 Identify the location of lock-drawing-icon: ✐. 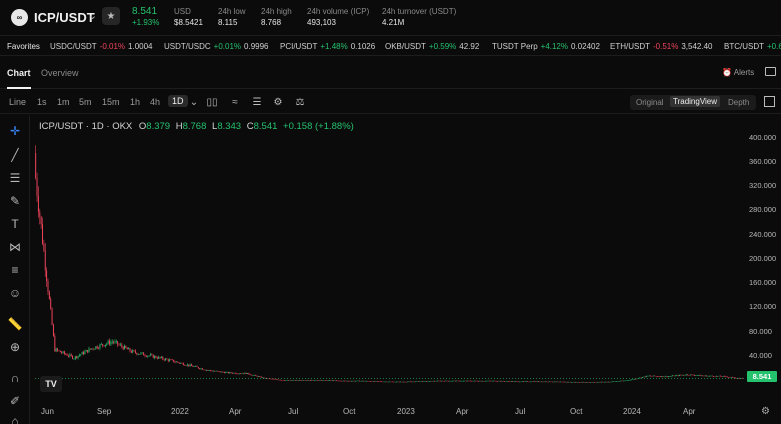
(15, 401).